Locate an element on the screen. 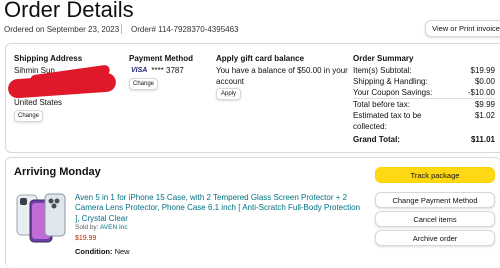  shipping-country: United States is located at coordinates (38, 102).